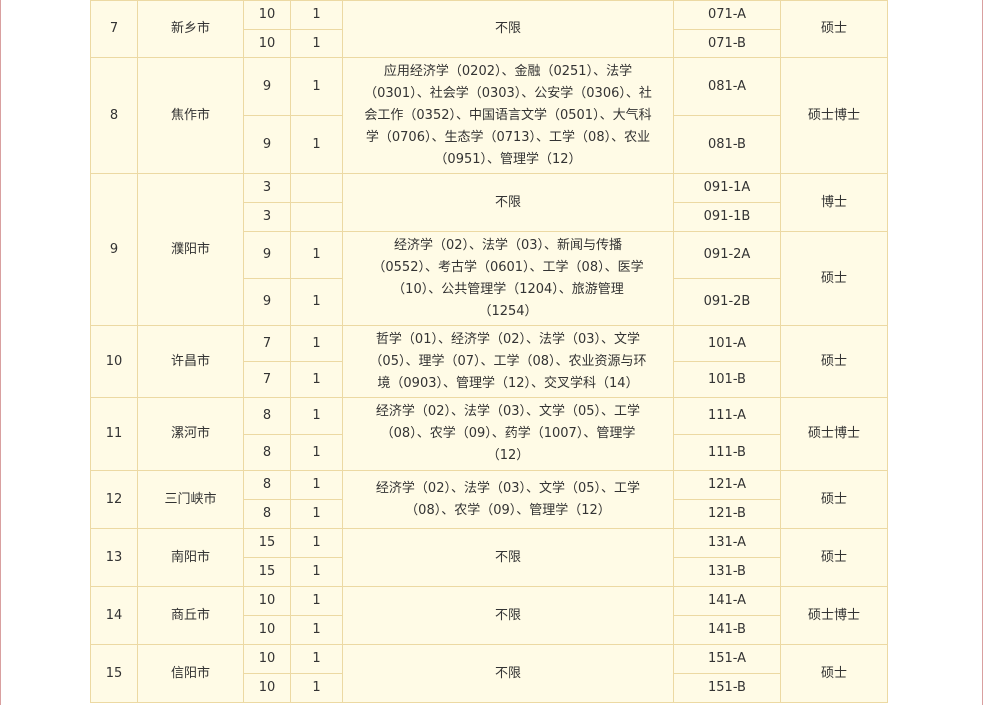  Describe the element at coordinates (727, 630) in the screenshot. I see `position-code: 141-B` at that location.